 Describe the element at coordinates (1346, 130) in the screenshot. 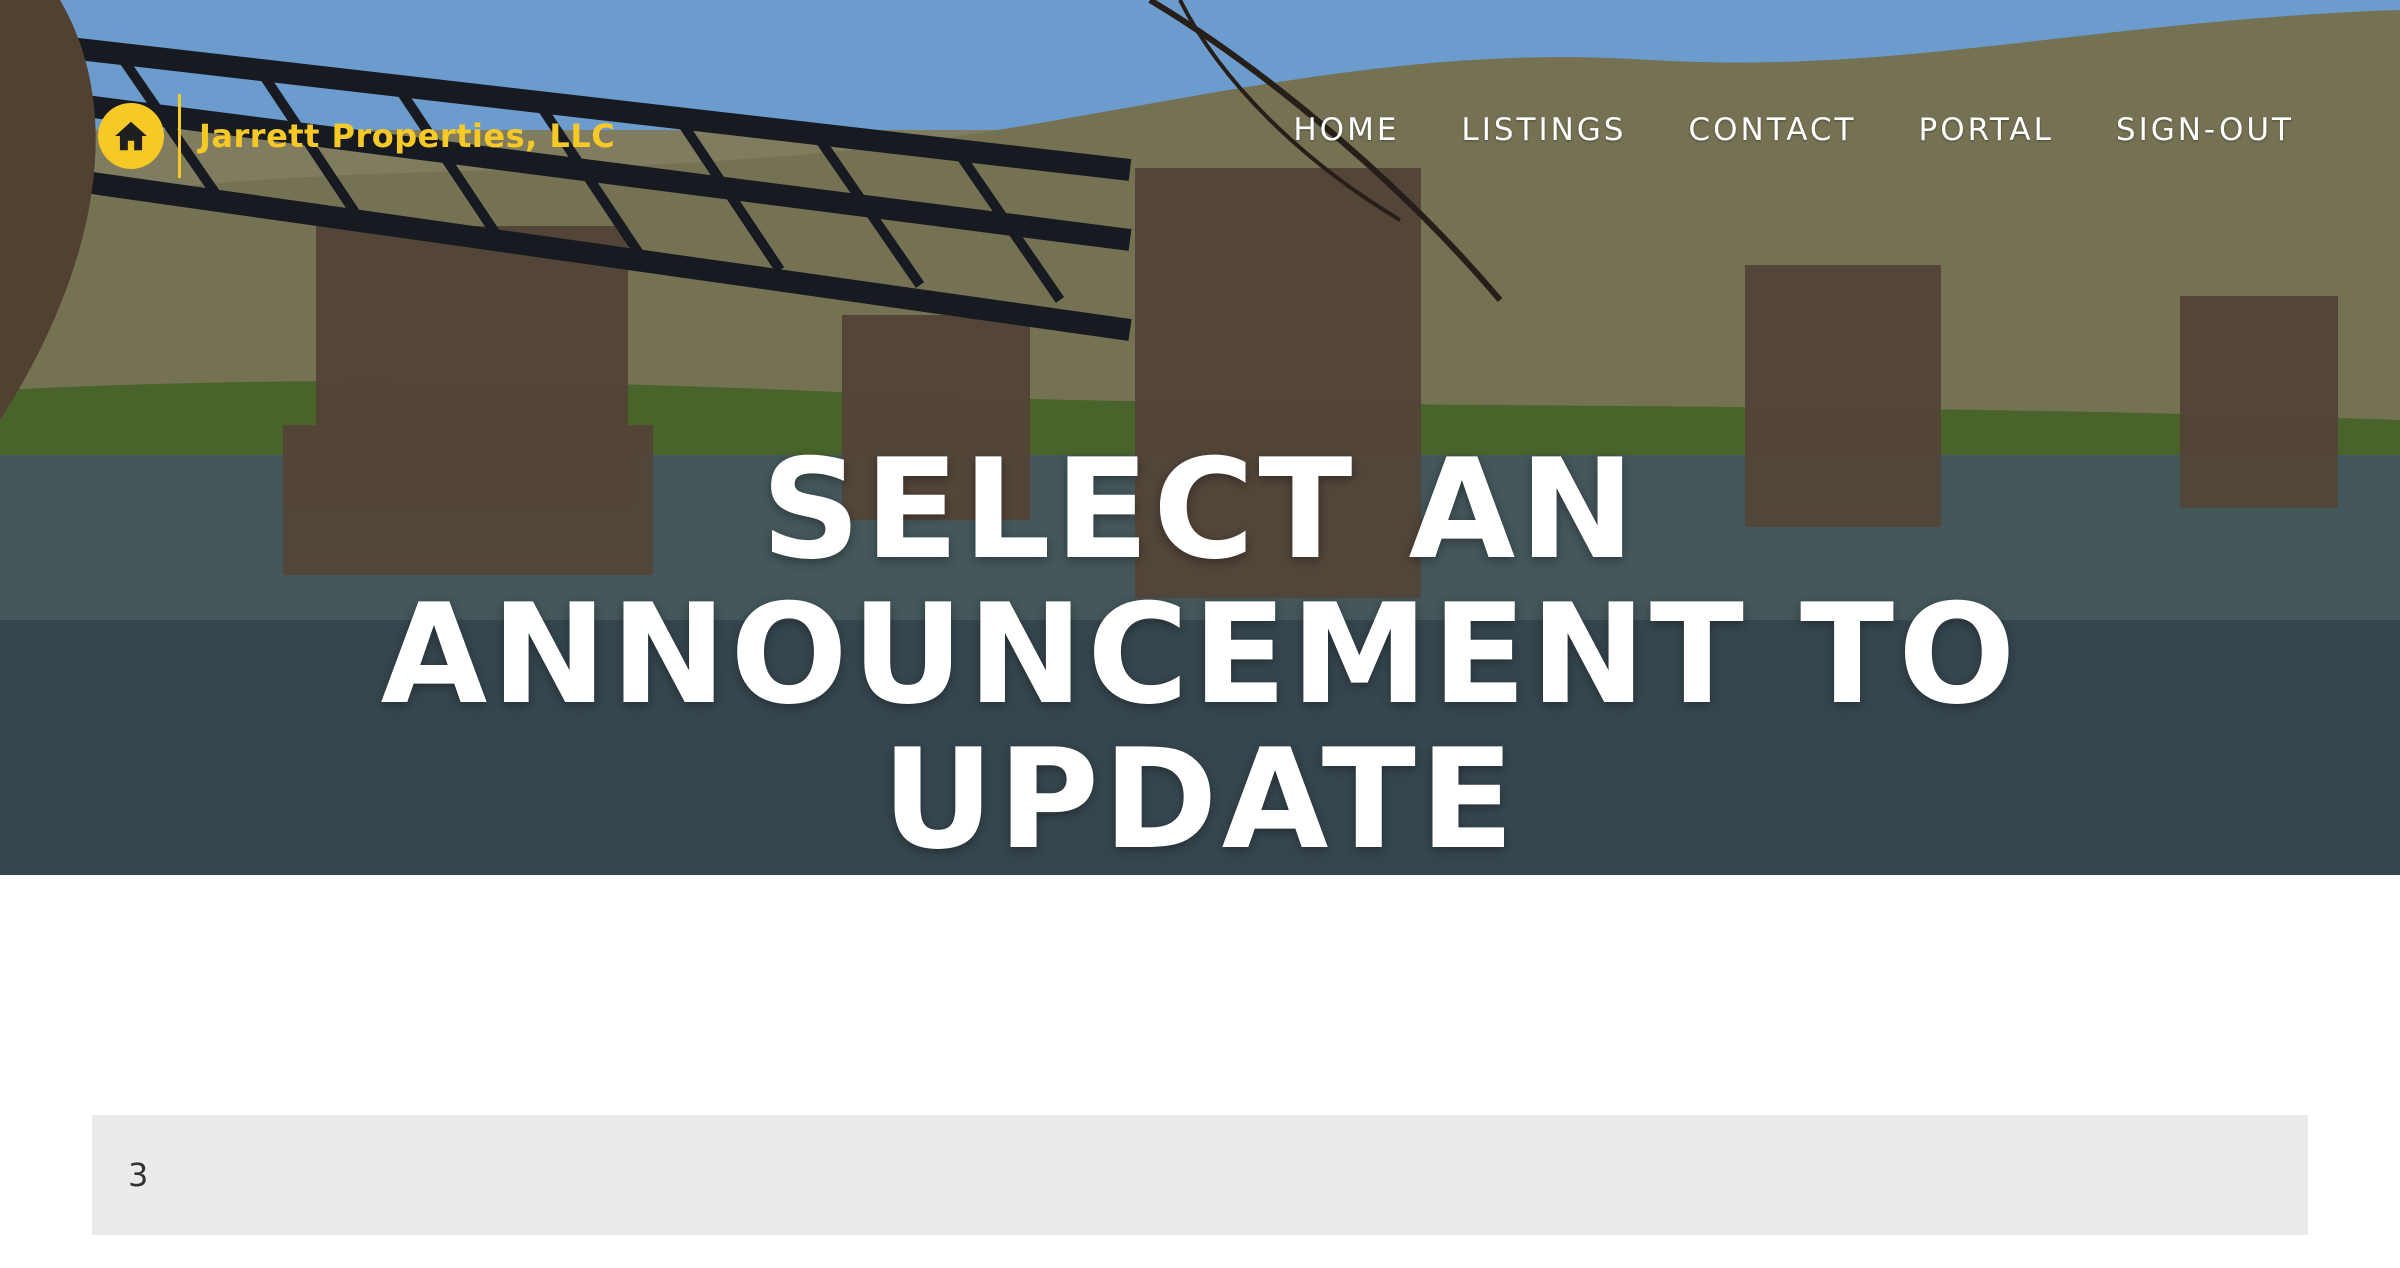

I see `nav-home: HOME` at that location.